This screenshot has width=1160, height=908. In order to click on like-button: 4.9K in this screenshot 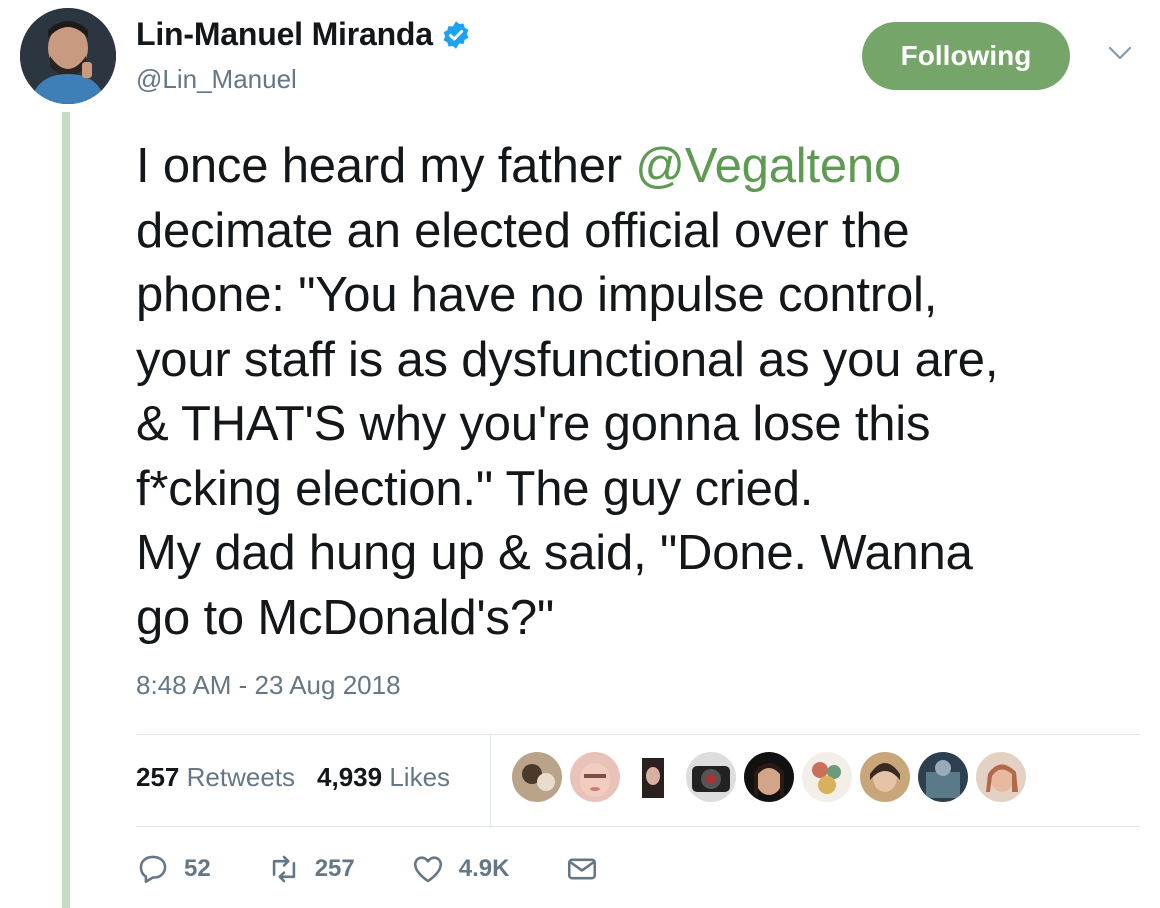, I will do `click(460, 869)`.